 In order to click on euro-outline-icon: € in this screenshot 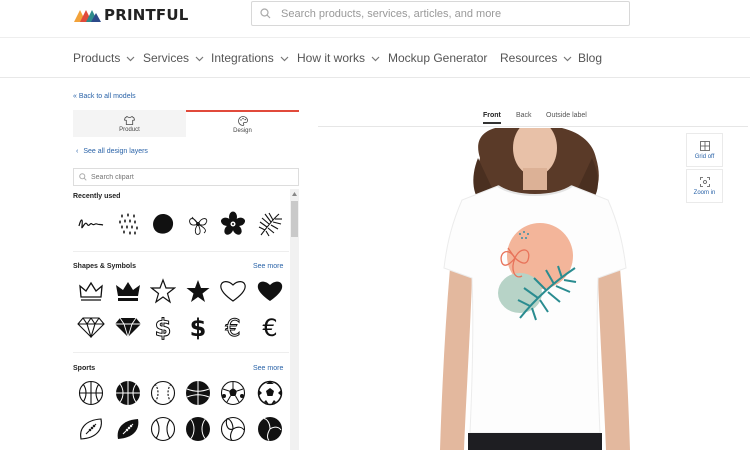, I will do `click(233, 327)`.